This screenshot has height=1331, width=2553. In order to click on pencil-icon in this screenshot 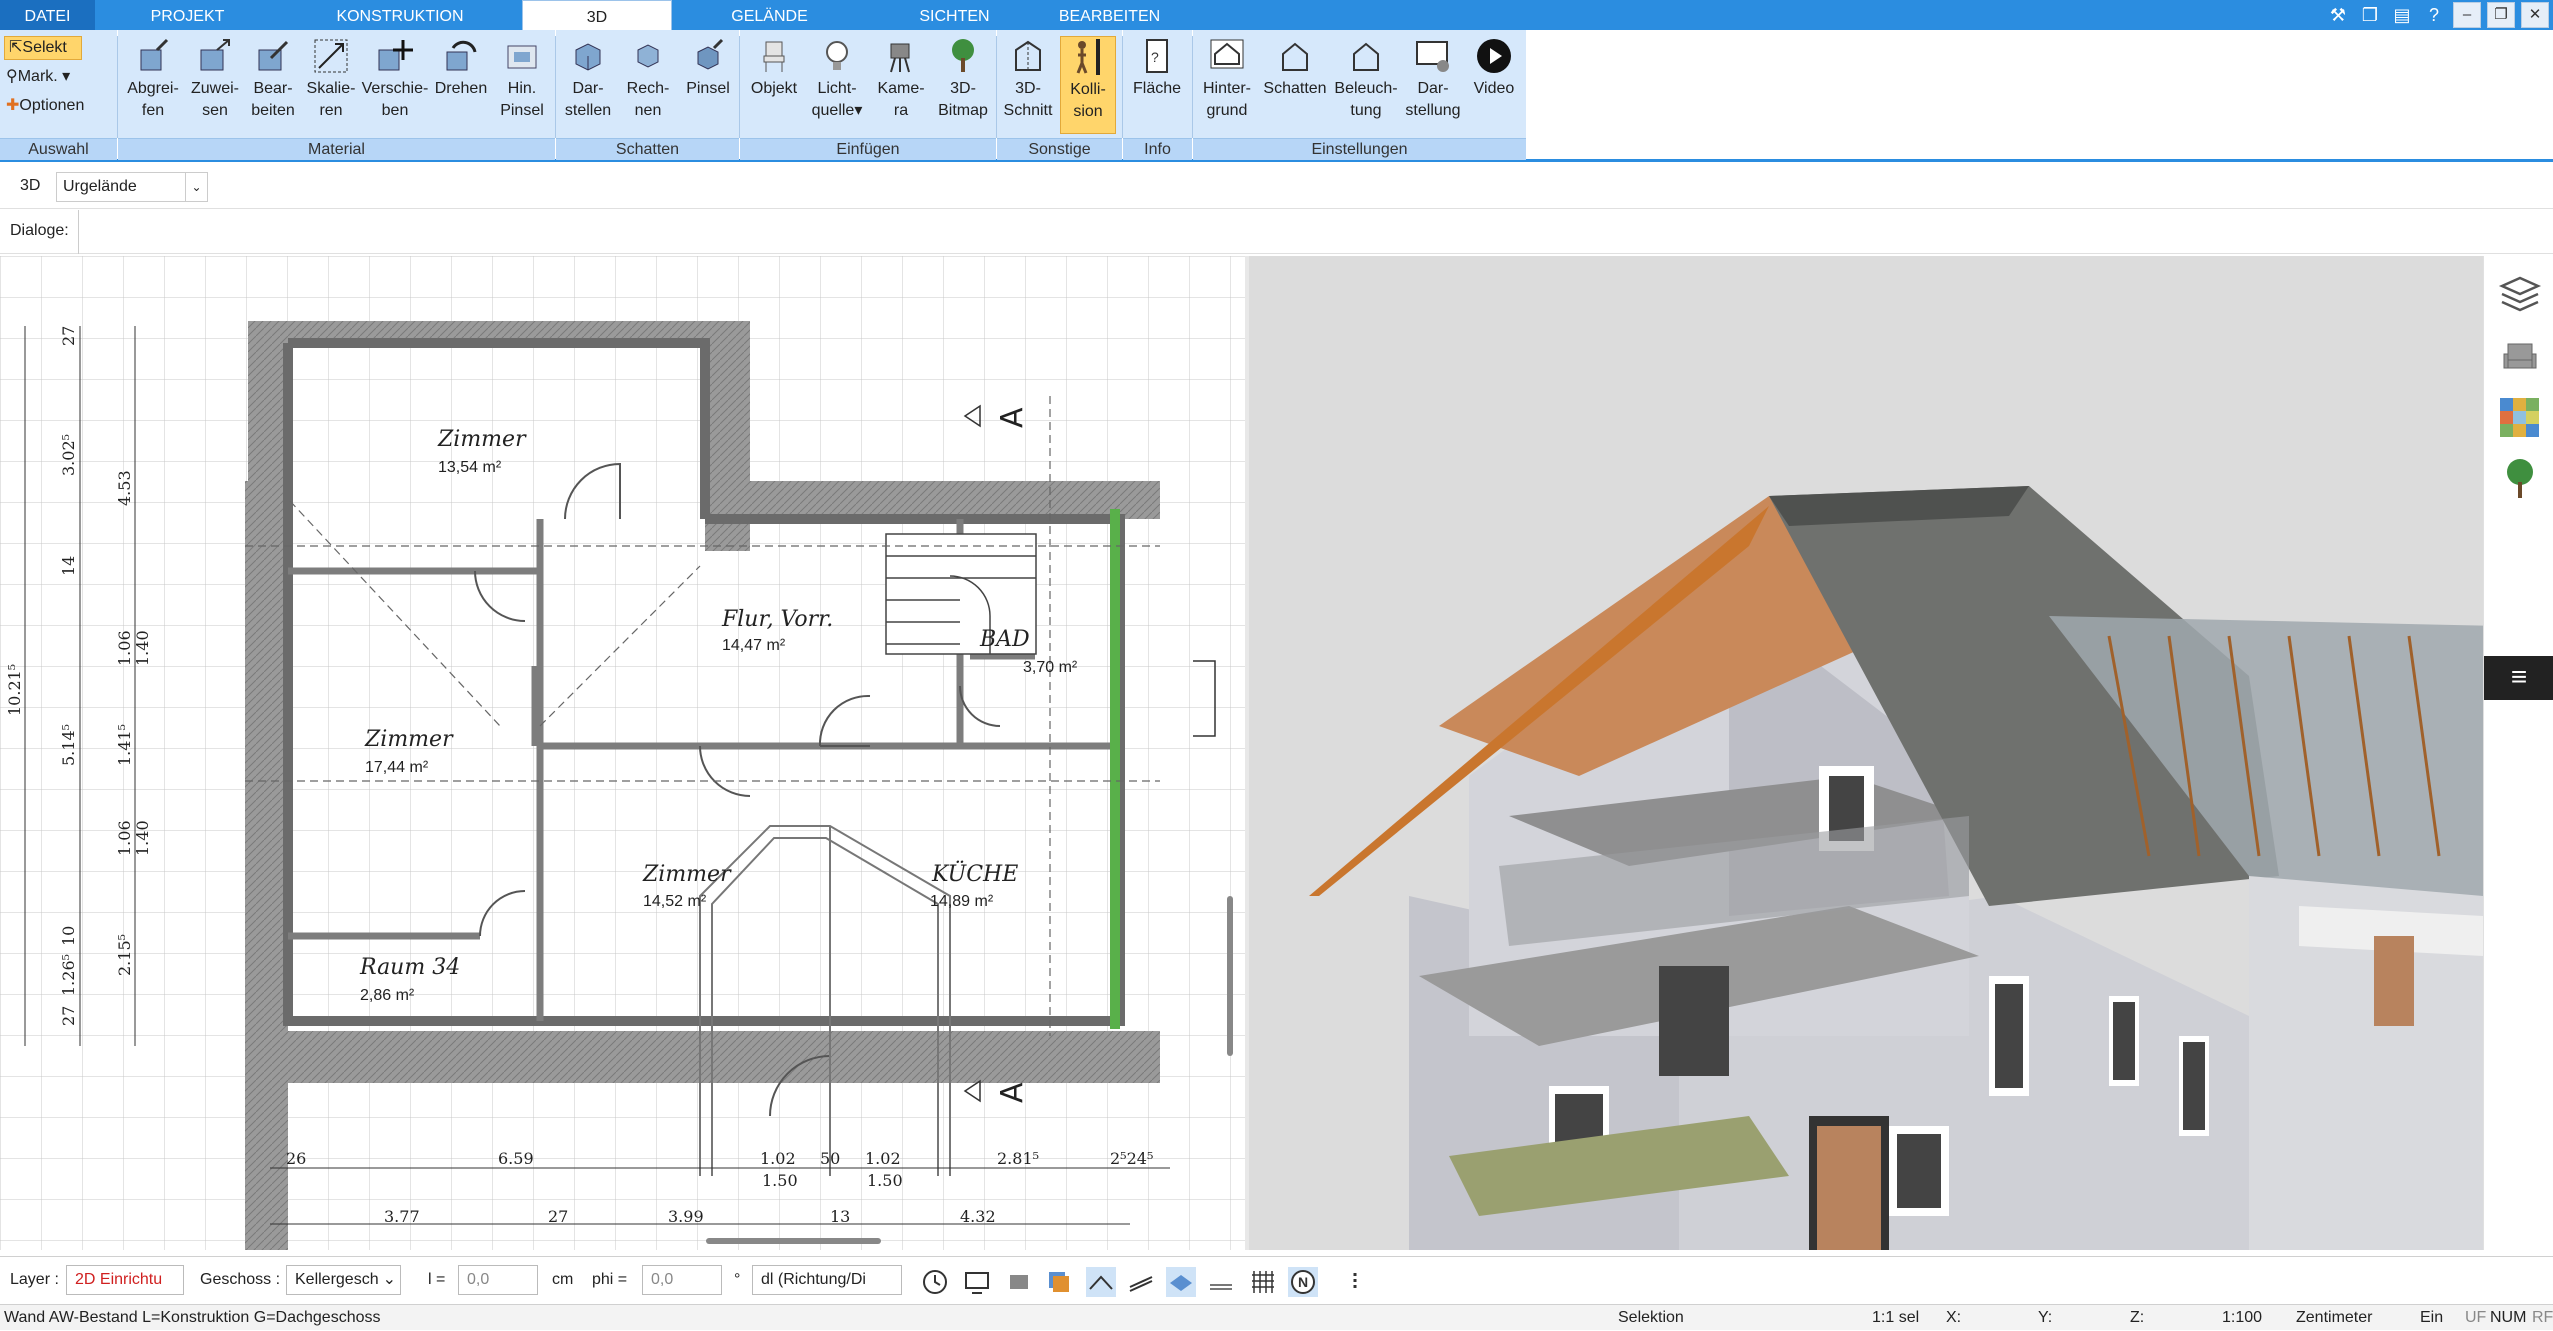, I will do `click(273, 55)`.